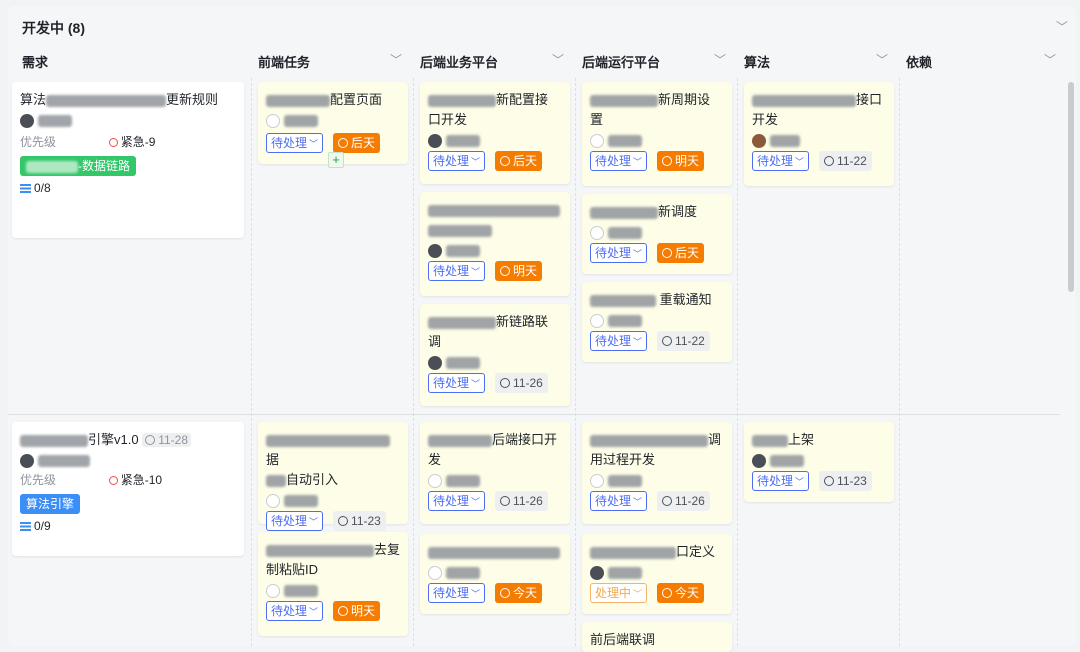 Image resolution: width=1080 pixels, height=652 pixels. Describe the element at coordinates (495, 355) in the screenshot. I see `task-card: 新链路联 调 待处理 ﹀ 11-26` at that location.